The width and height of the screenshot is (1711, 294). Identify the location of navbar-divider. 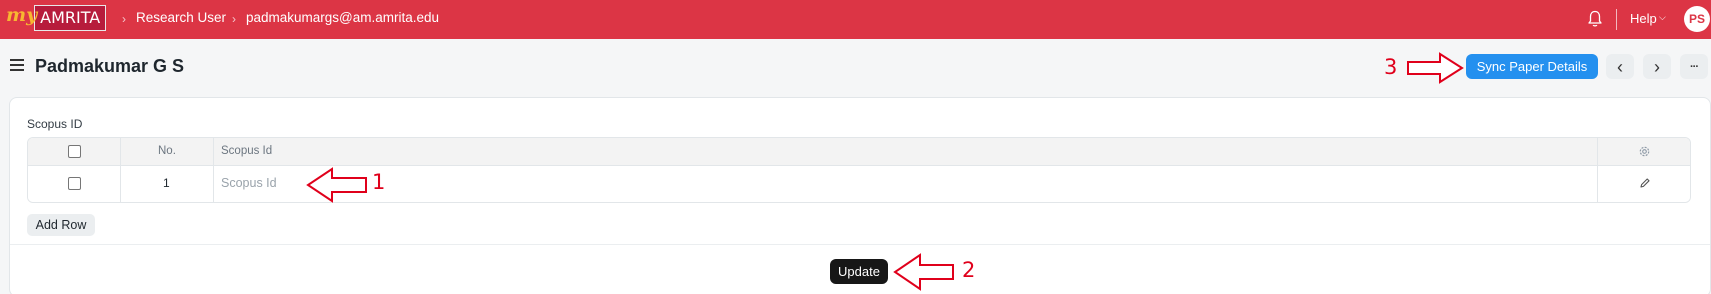
(1616, 19).